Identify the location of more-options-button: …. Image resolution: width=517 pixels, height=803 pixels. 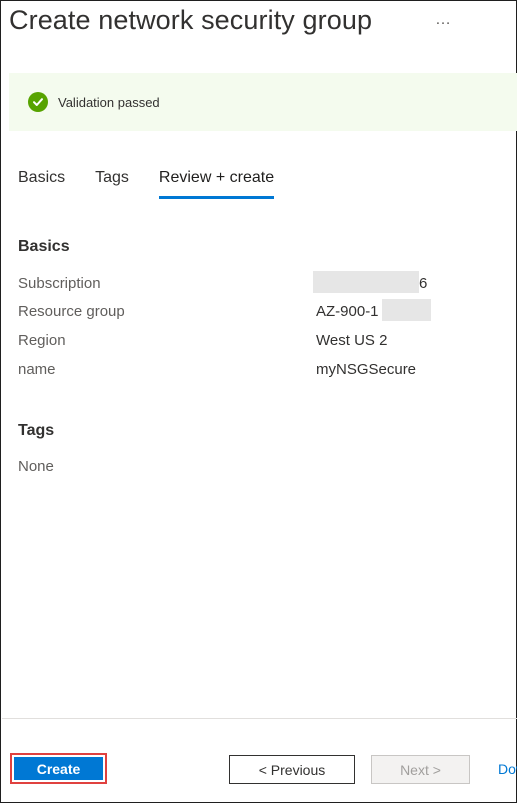
(443, 20).